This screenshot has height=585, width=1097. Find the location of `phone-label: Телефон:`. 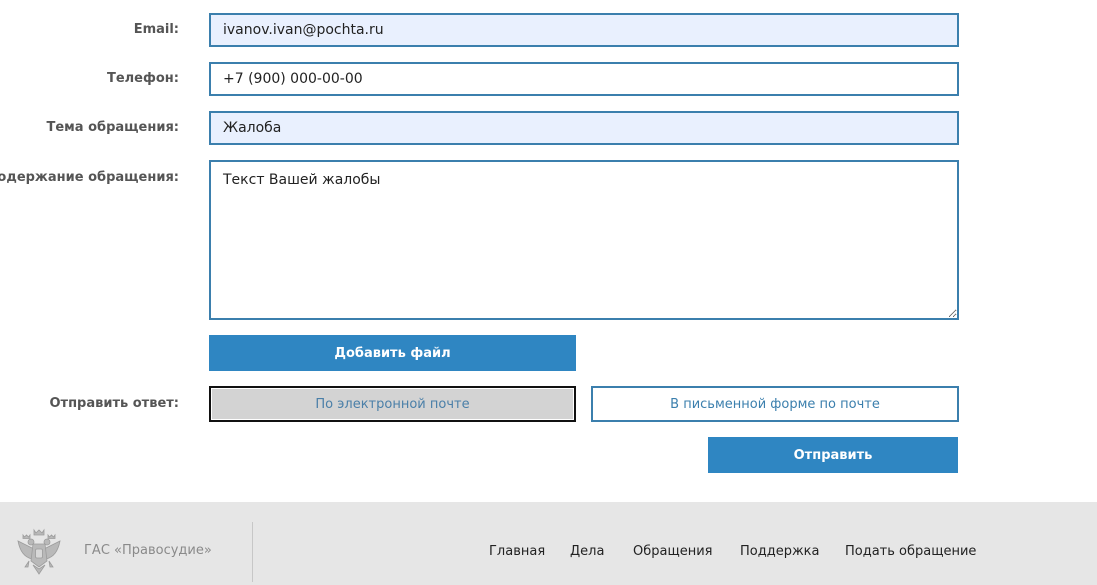

phone-label: Телефон: is located at coordinates (142, 78).